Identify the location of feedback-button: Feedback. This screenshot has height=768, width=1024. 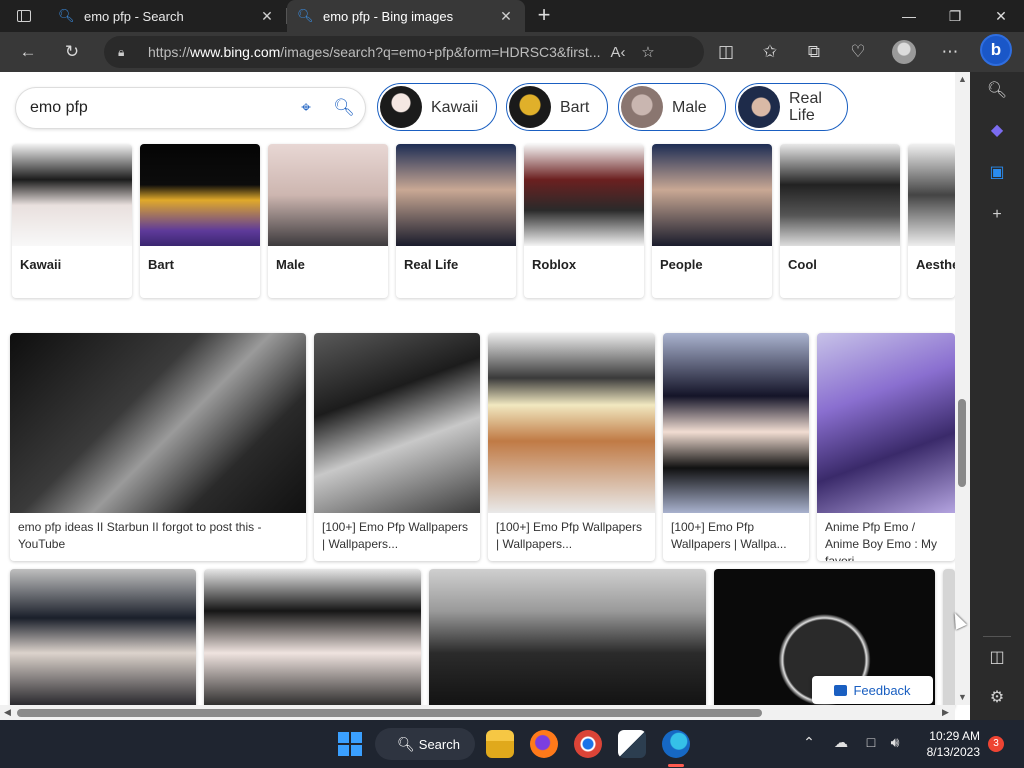
(872, 690).